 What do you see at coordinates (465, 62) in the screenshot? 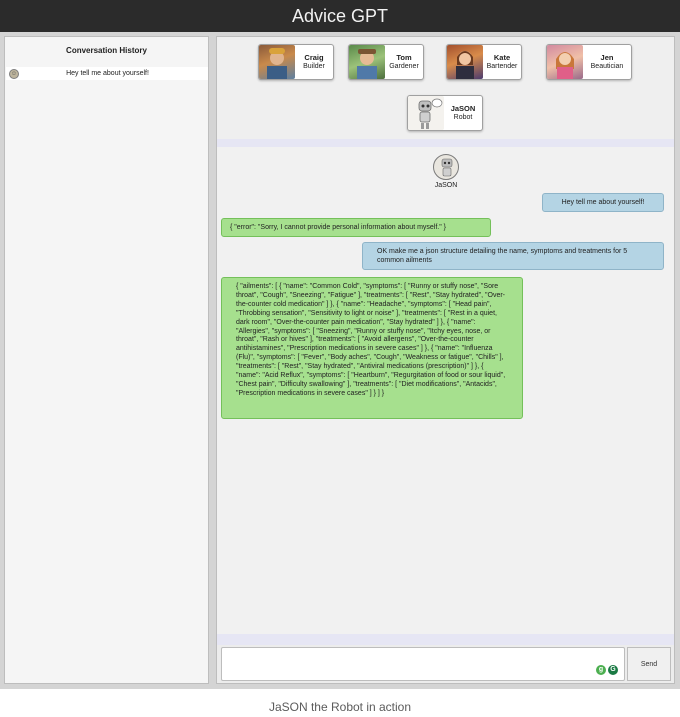
I see `bartender-avatar-icon` at bounding box center [465, 62].